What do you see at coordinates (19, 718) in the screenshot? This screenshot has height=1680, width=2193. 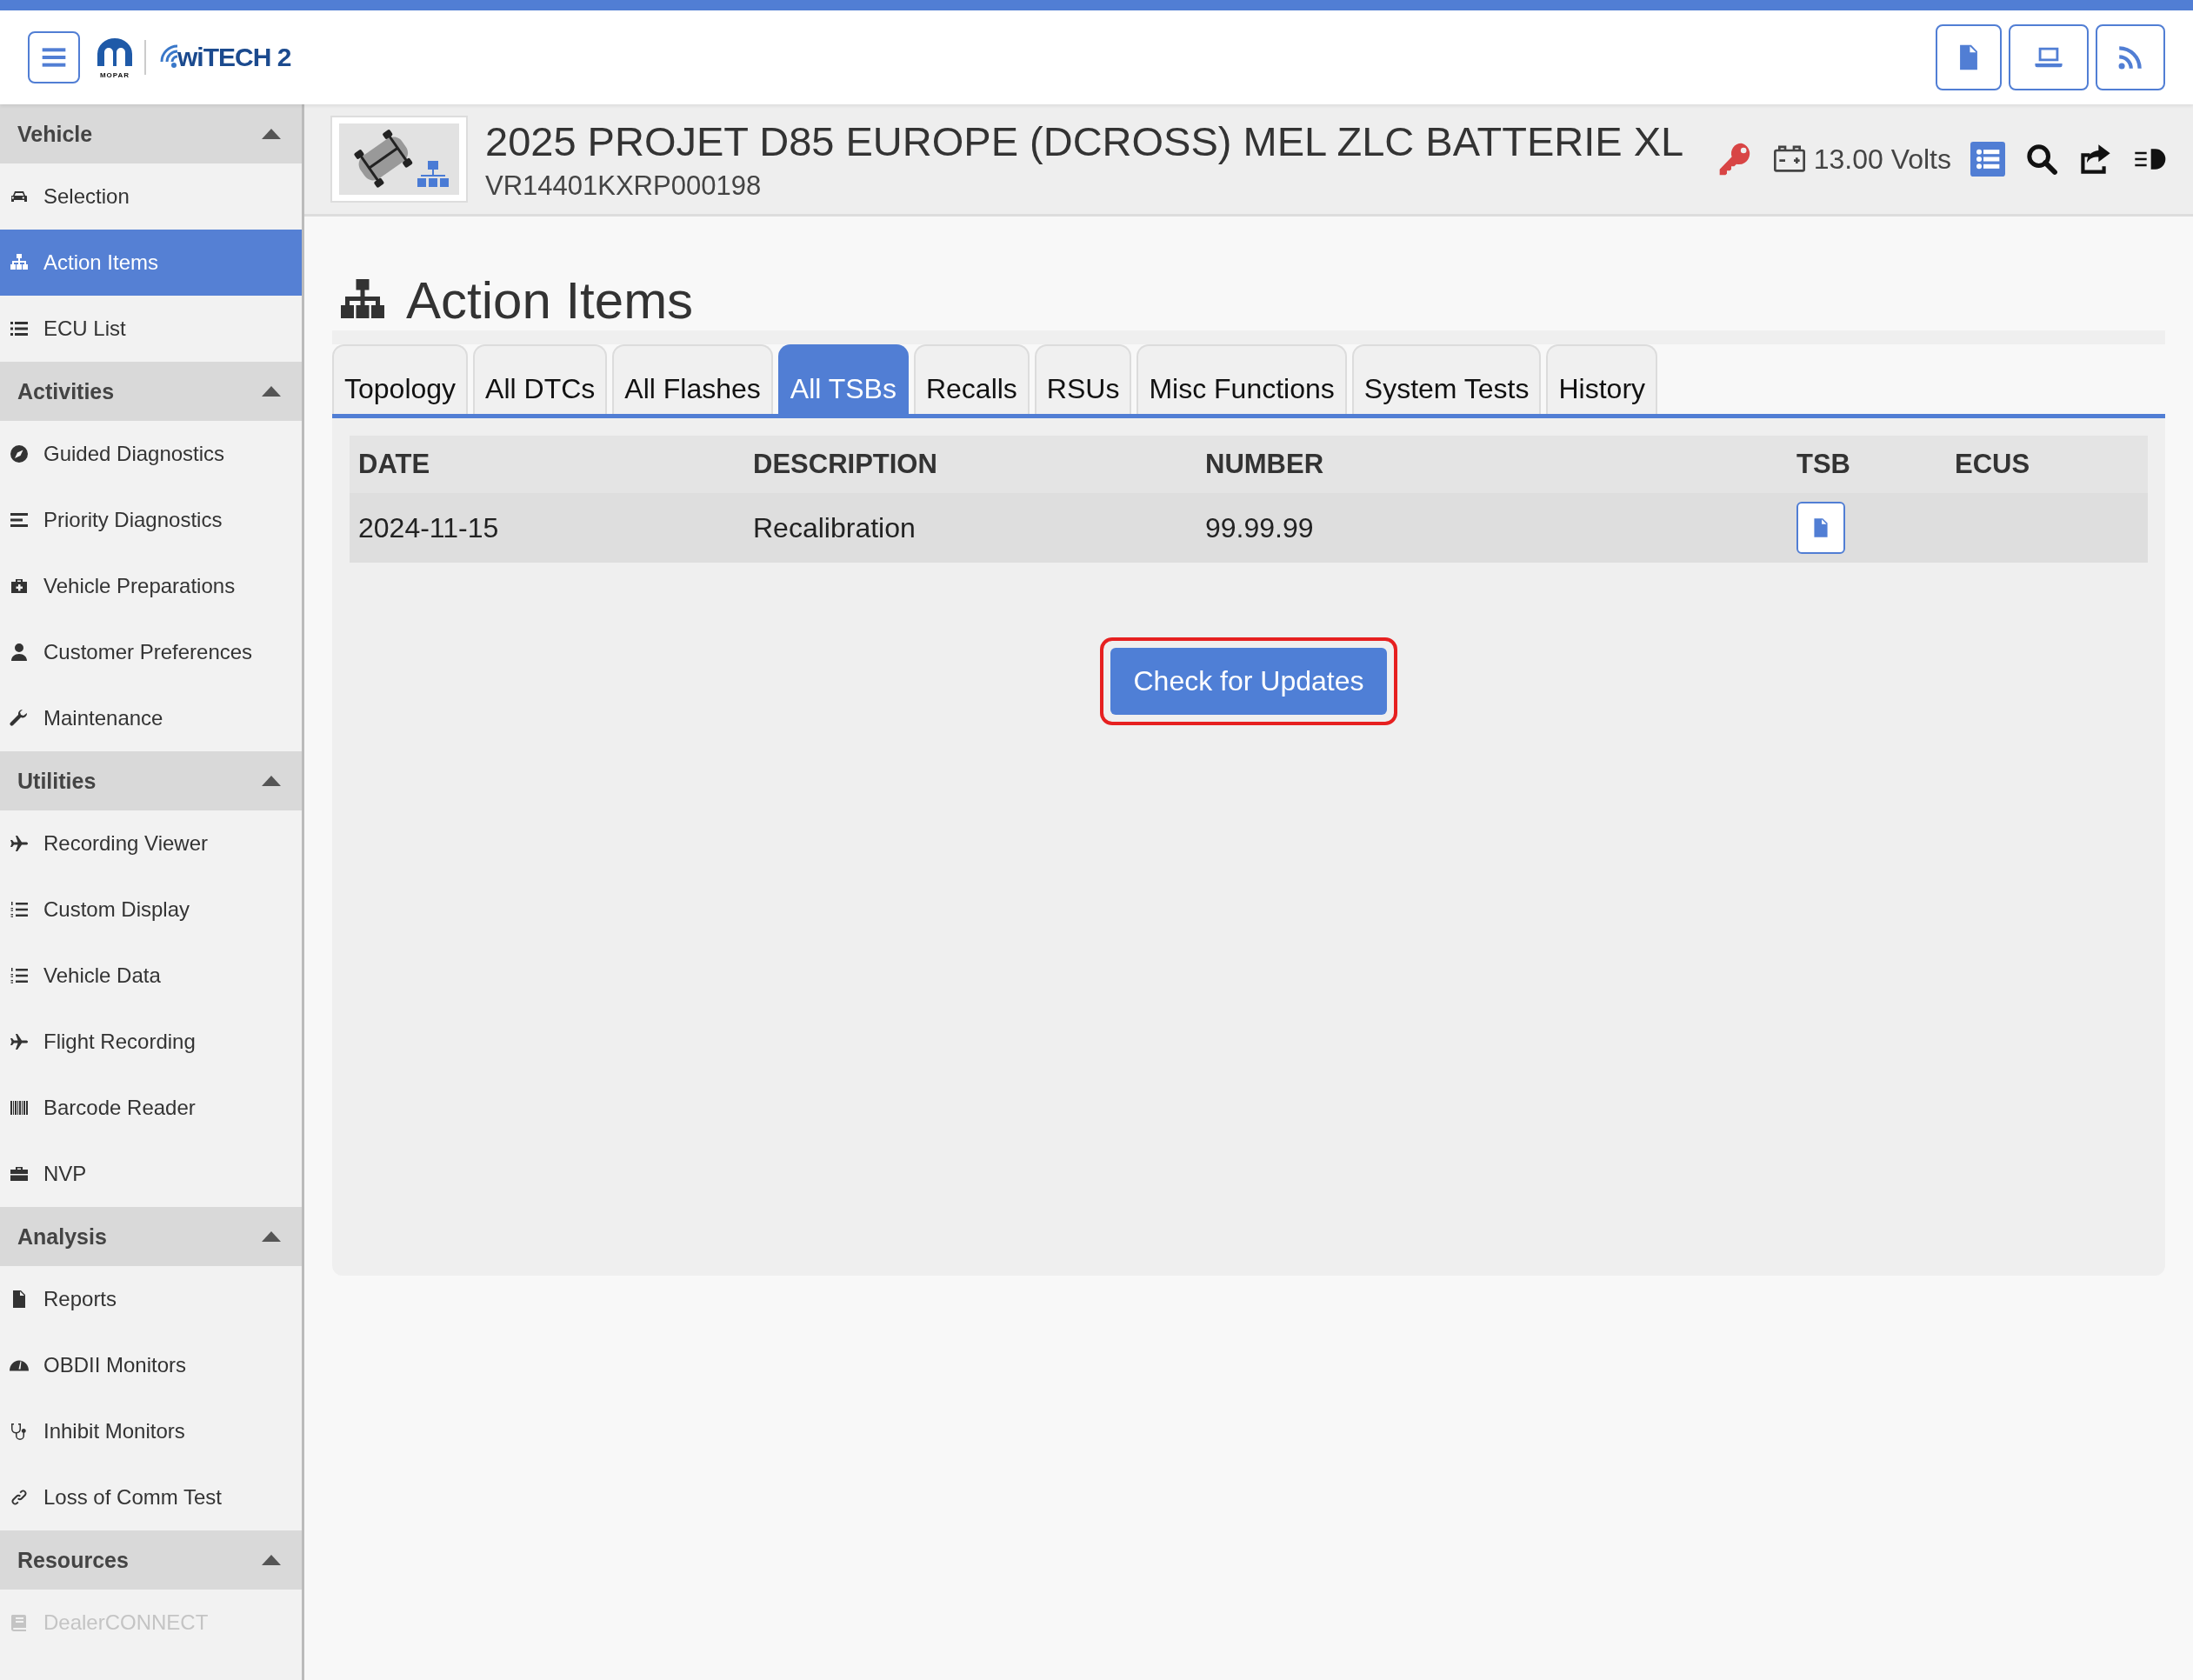 I see `wrench-icon` at bounding box center [19, 718].